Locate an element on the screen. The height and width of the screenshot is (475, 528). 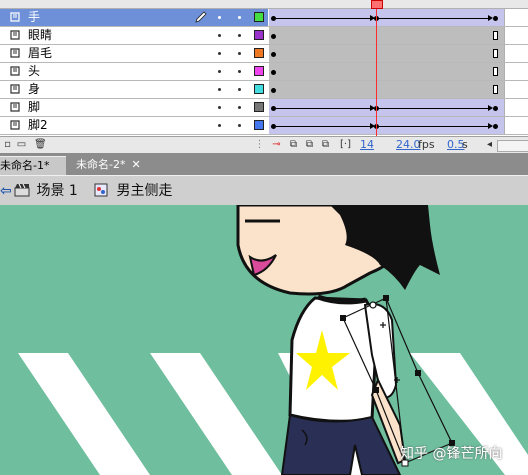
layer-row: 手 is located at coordinates (264, 18).